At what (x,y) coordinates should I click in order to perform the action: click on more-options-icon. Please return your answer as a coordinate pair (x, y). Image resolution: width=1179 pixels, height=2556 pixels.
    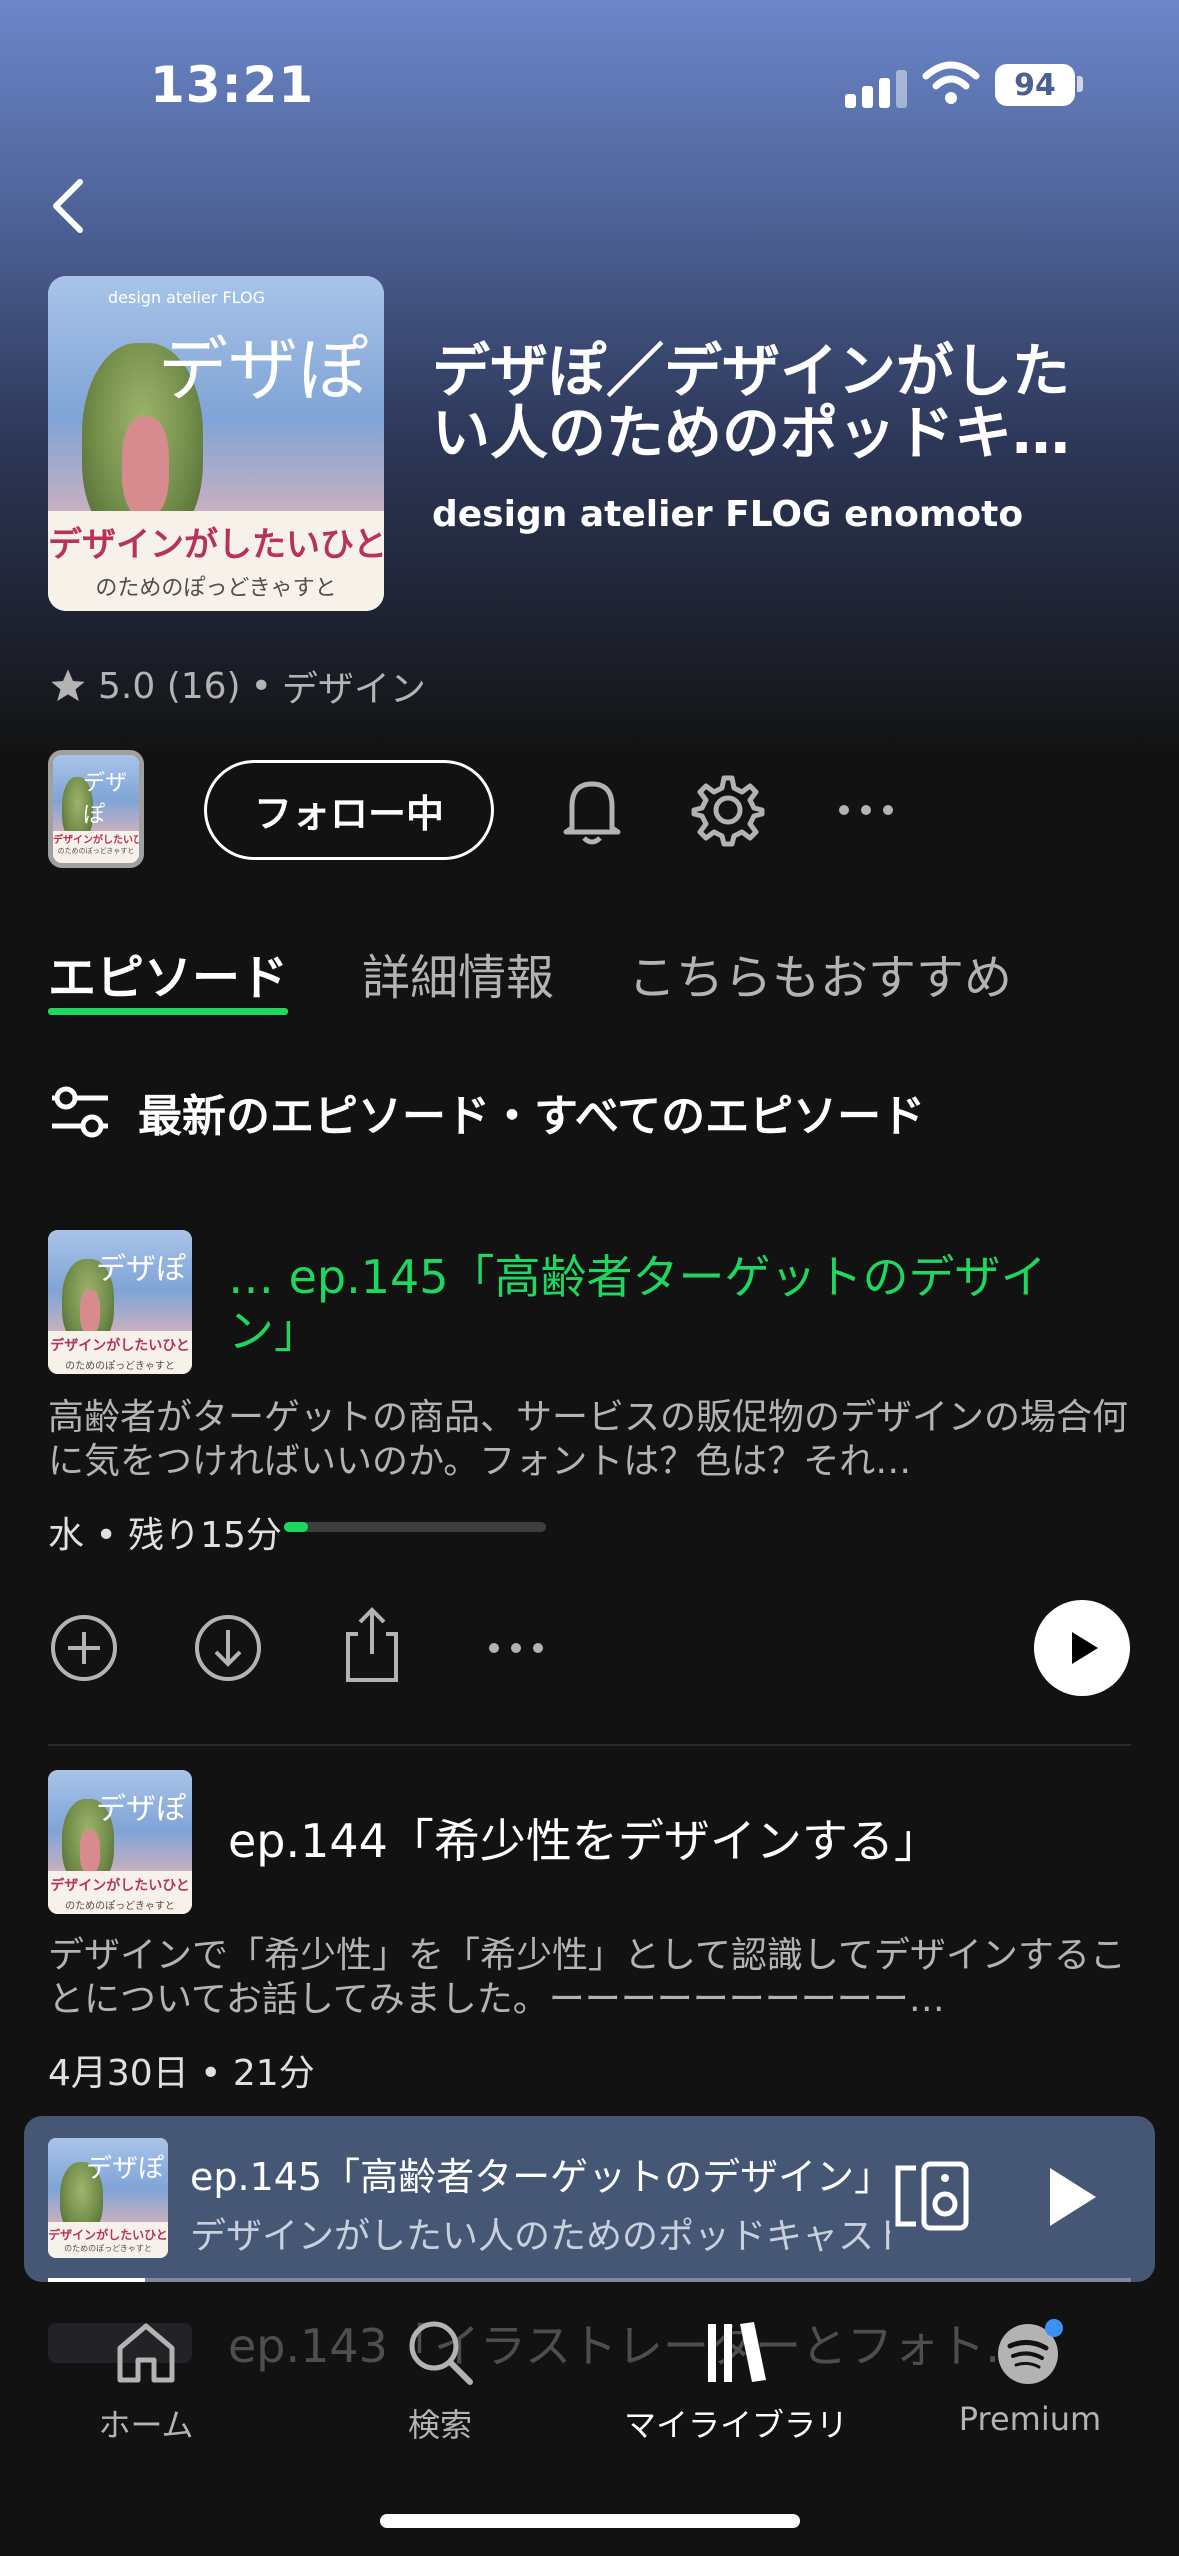
    Looking at the image, I should click on (866, 810).